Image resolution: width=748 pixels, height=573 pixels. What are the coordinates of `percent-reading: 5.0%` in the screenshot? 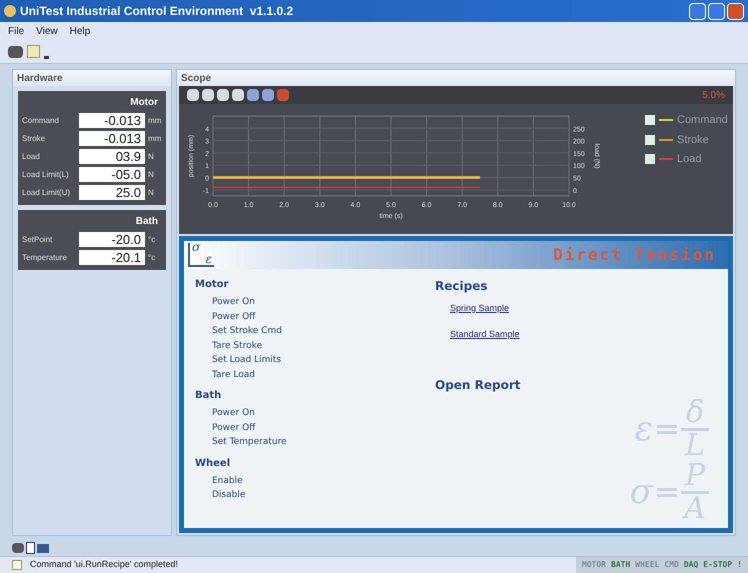 It's located at (713, 95).